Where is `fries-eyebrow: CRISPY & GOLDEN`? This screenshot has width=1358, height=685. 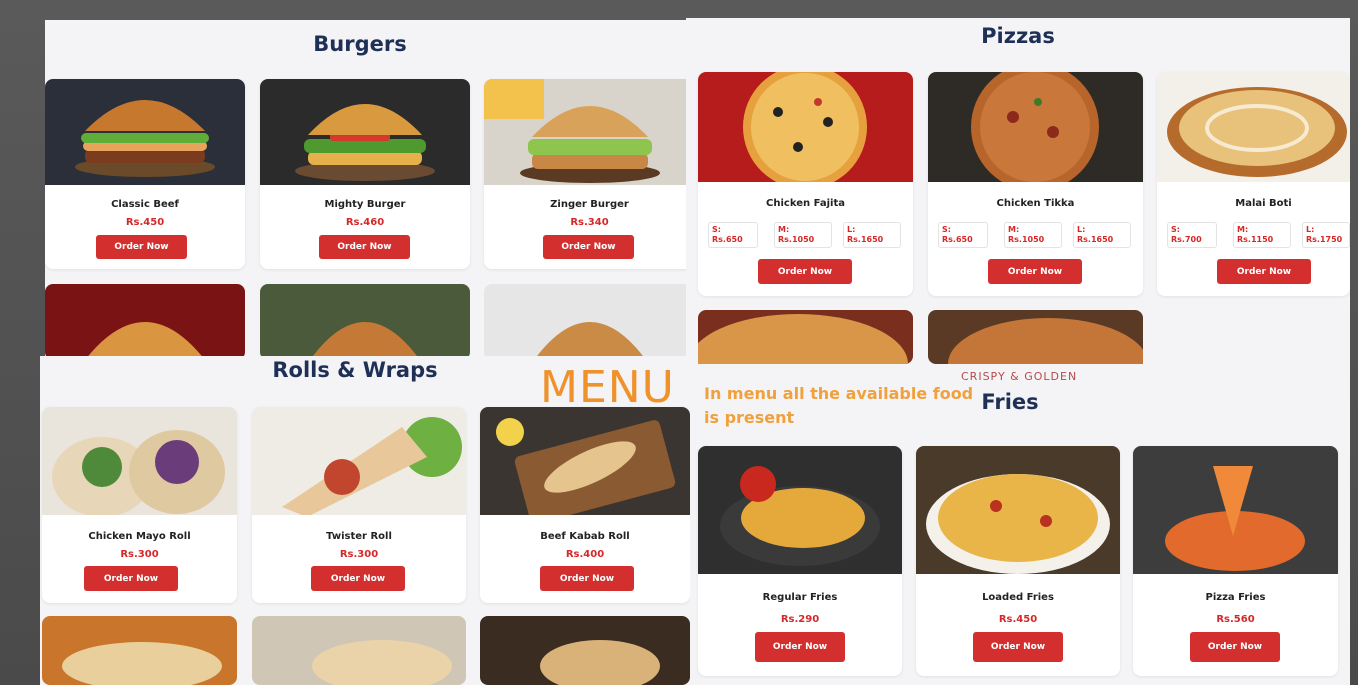
fries-eyebrow: CRISPY & GOLDEN is located at coordinates (1019, 376).